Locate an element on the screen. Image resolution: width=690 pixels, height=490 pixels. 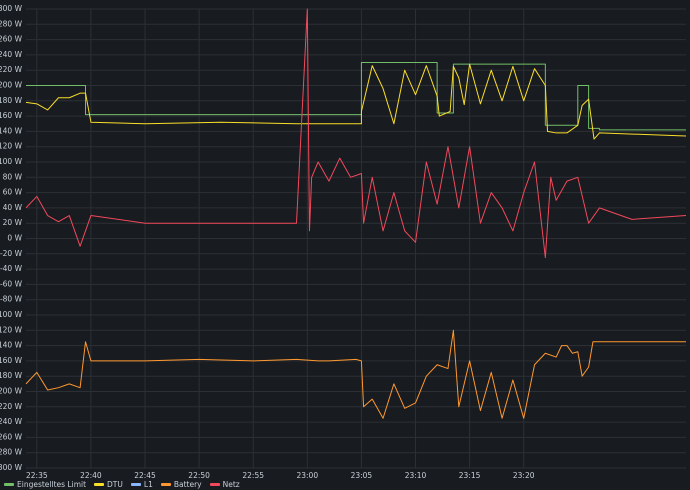
x-tick-label: 22:45 is located at coordinates (145, 475).